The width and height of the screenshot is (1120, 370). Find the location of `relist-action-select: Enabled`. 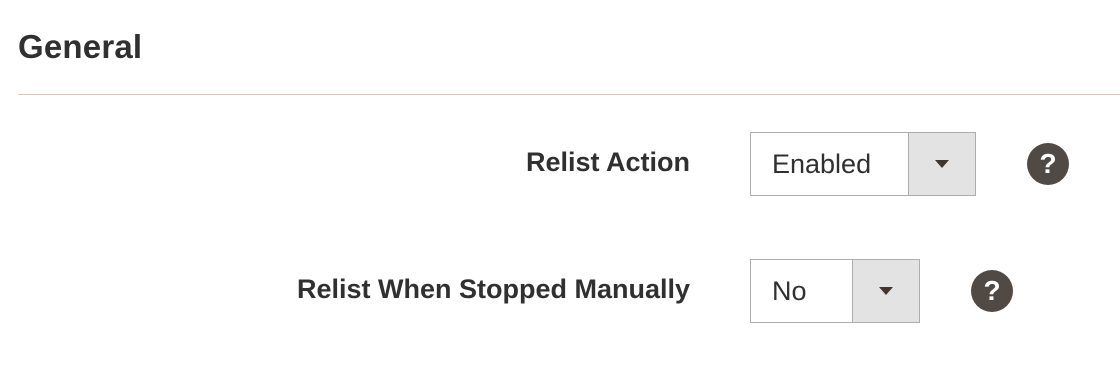

relist-action-select: Enabled is located at coordinates (863, 164).